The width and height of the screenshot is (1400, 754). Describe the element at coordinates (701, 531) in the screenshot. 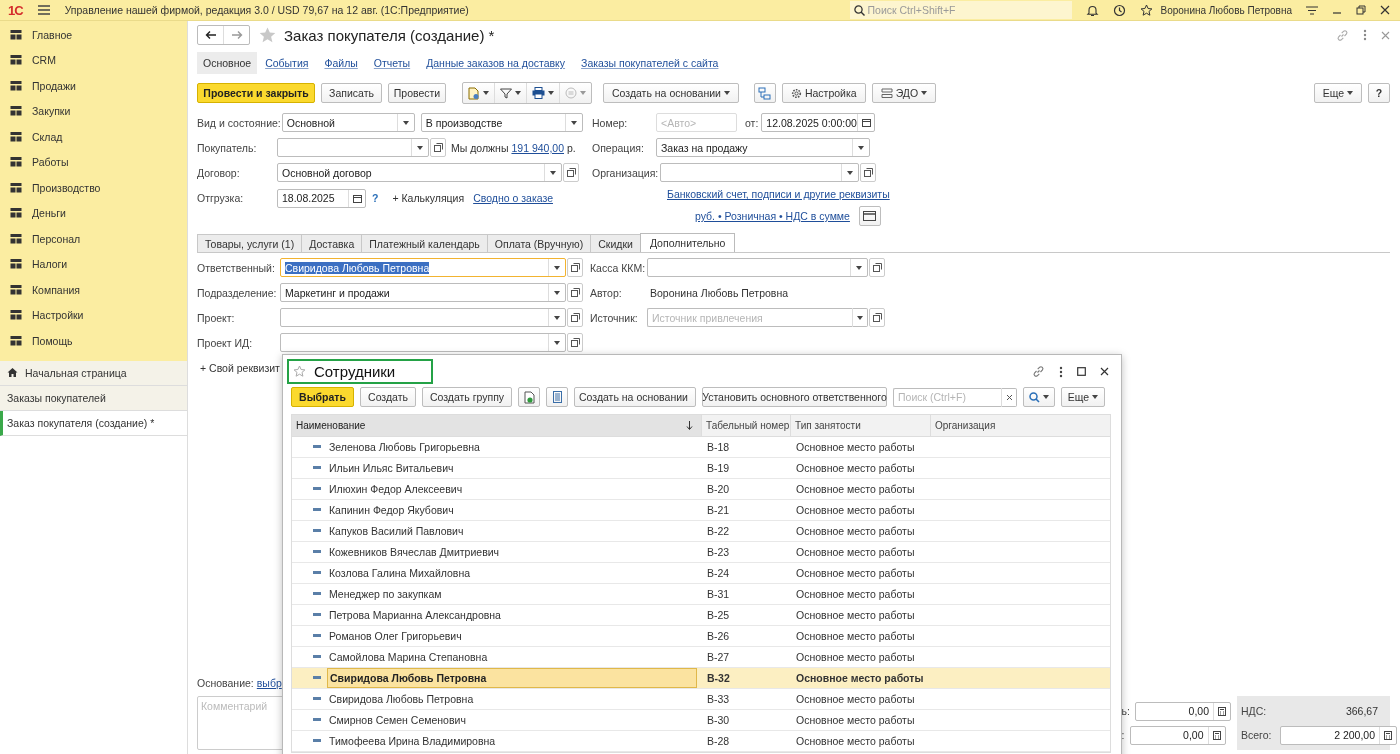

I see `table-row: Капуков Василий Павлович В-22 Основное место работы` at that location.